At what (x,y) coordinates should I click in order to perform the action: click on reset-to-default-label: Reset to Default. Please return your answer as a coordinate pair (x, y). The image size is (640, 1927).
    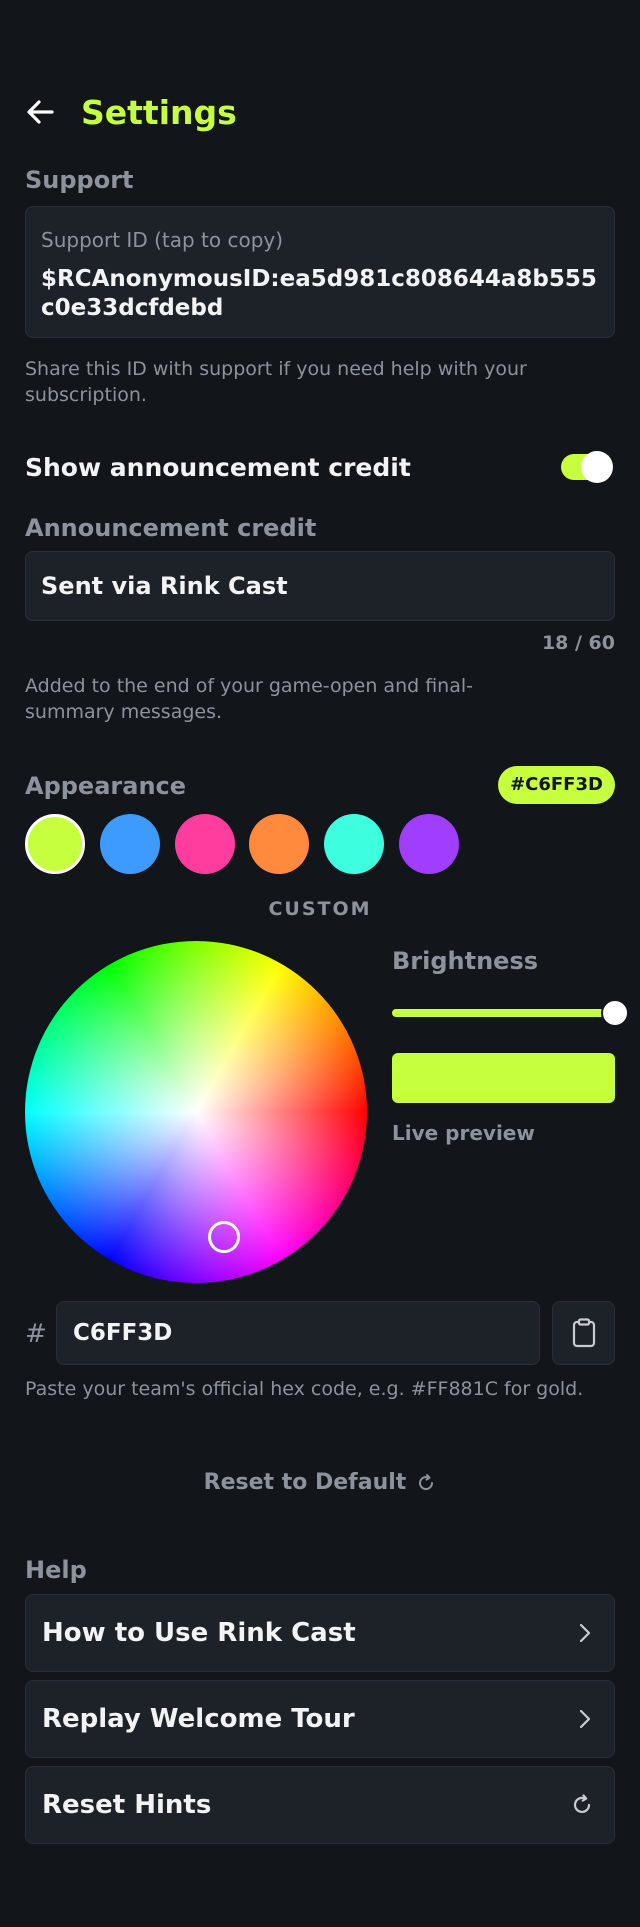
    Looking at the image, I should click on (305, 1482).